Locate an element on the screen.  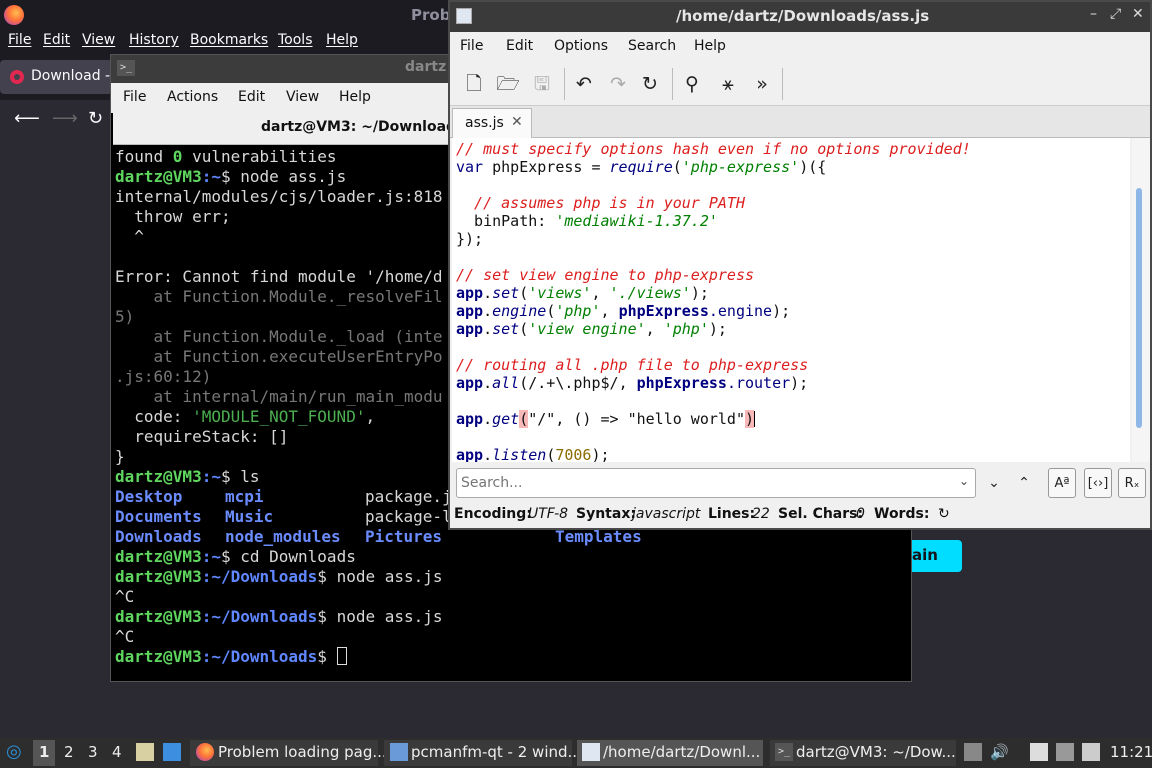
find-icon: ⚲ is located at coordinates (692, 84).